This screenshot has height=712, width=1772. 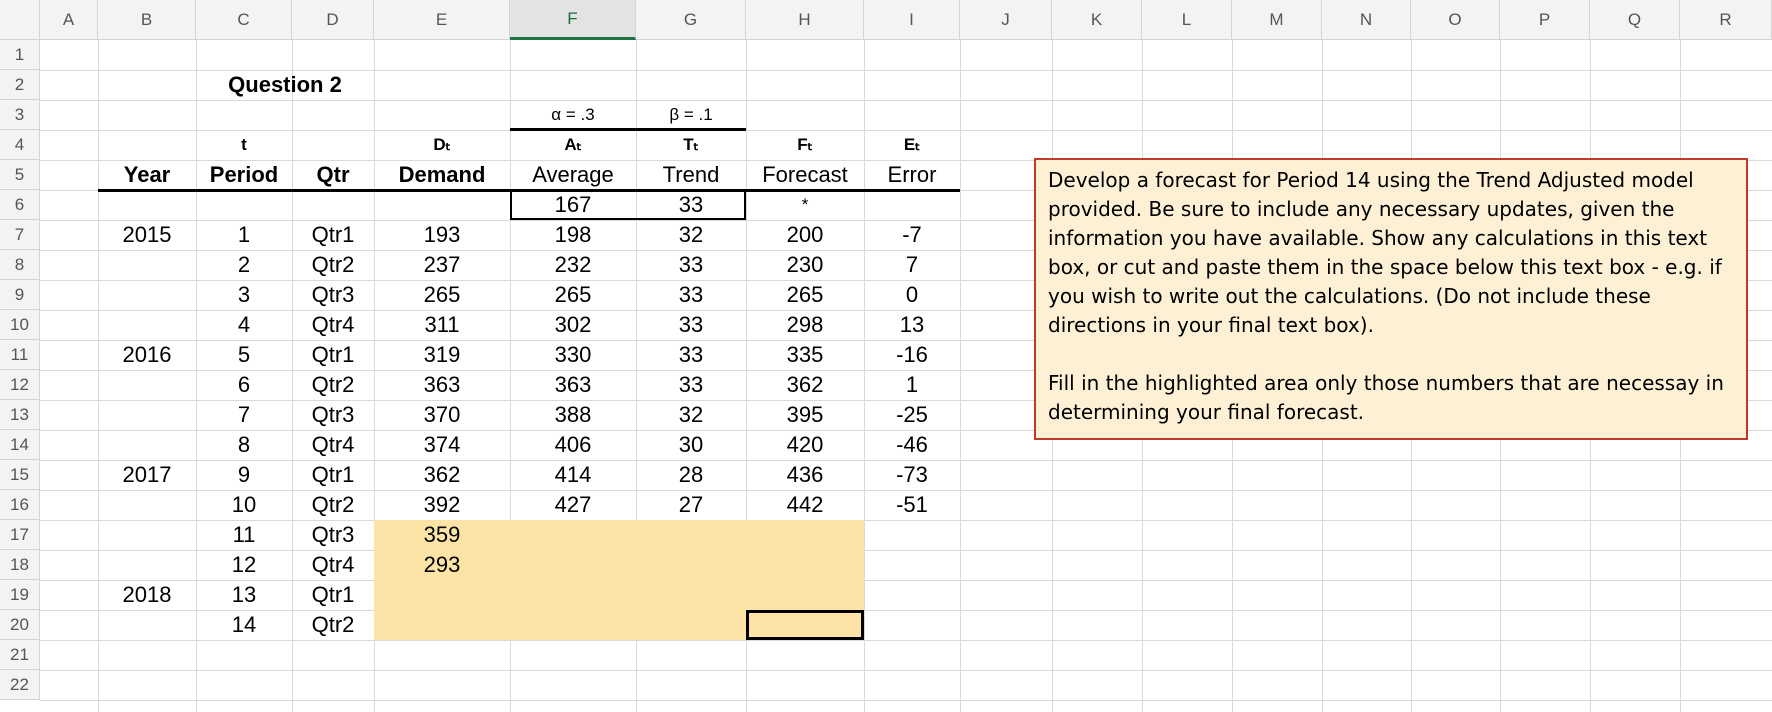 What do you see at coordinates (573, 415) in the screenshot?
I see `cell-average: 388` at bounding box center [573, 415].